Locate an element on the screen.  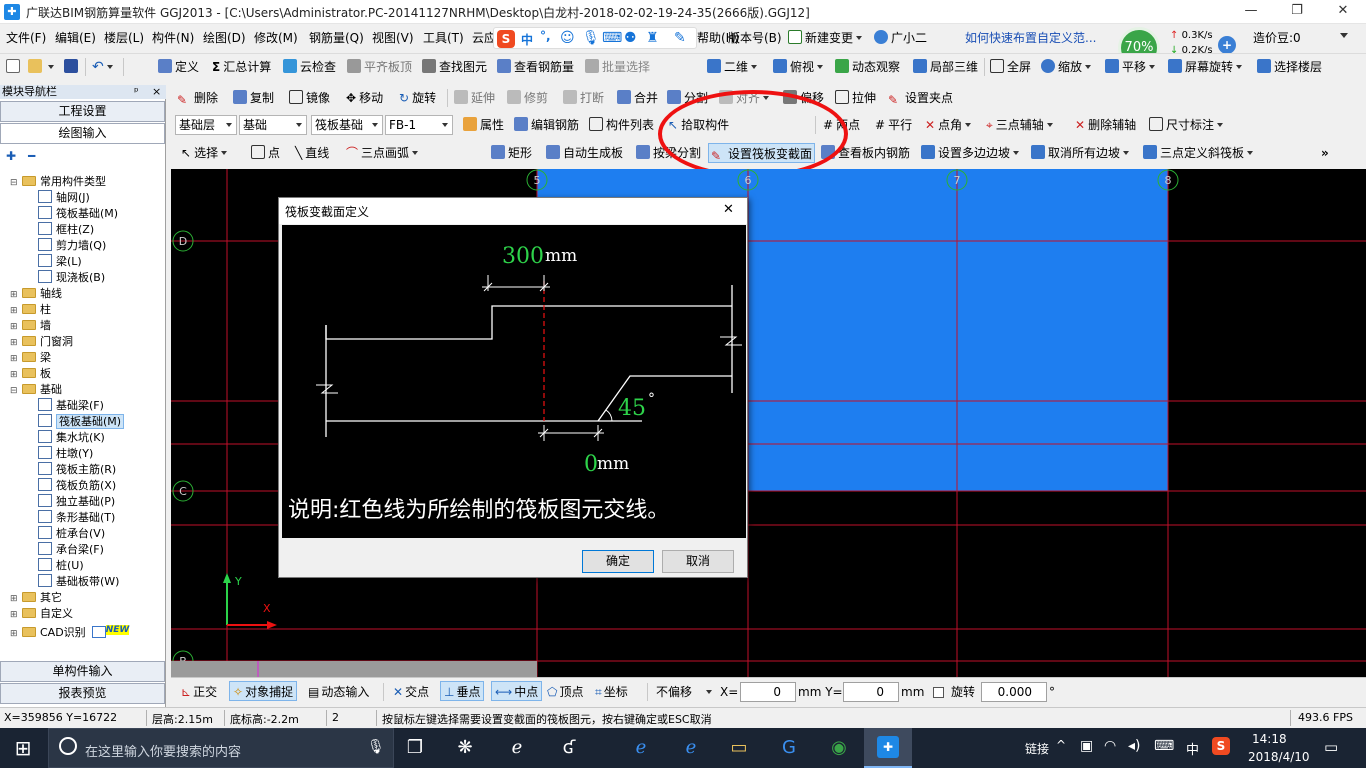
tray-expand-icon: ^ is located at coordinates (1061, 745).